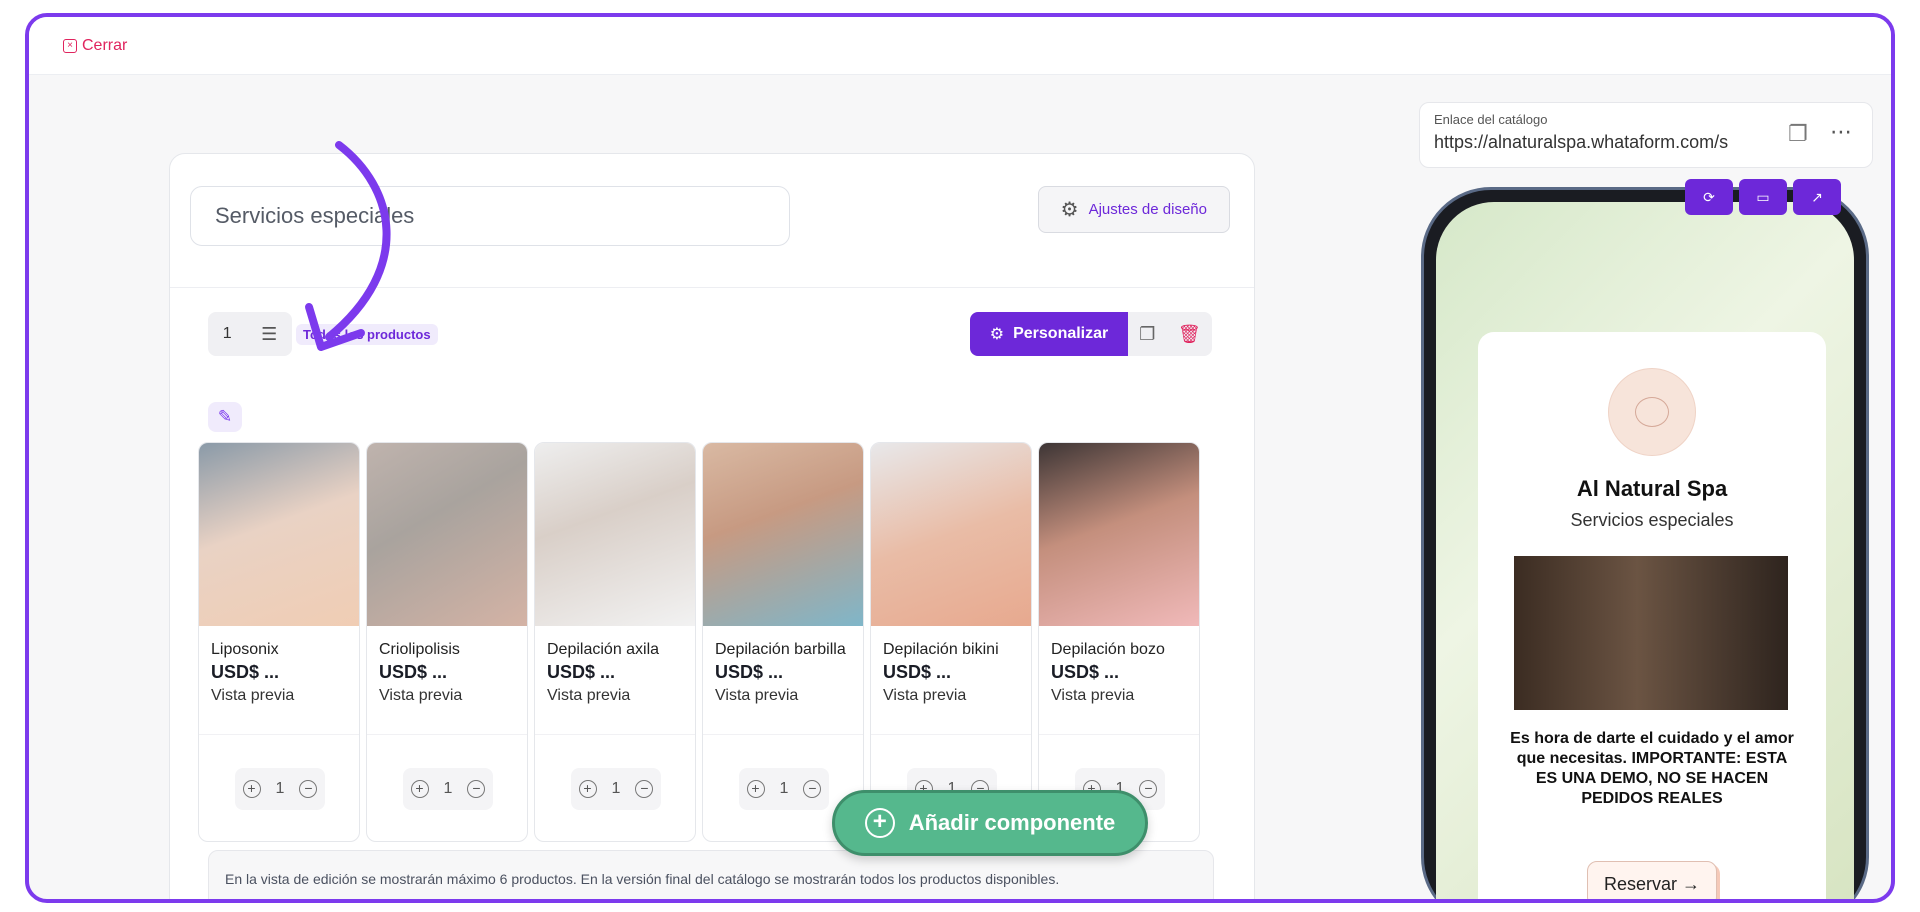 The image size is (1920, 912). What do you see at coordinates (1012, 822) in the screenshot?
I see `add-component-label: Añadir componente` at bounding box center [1012, 822].